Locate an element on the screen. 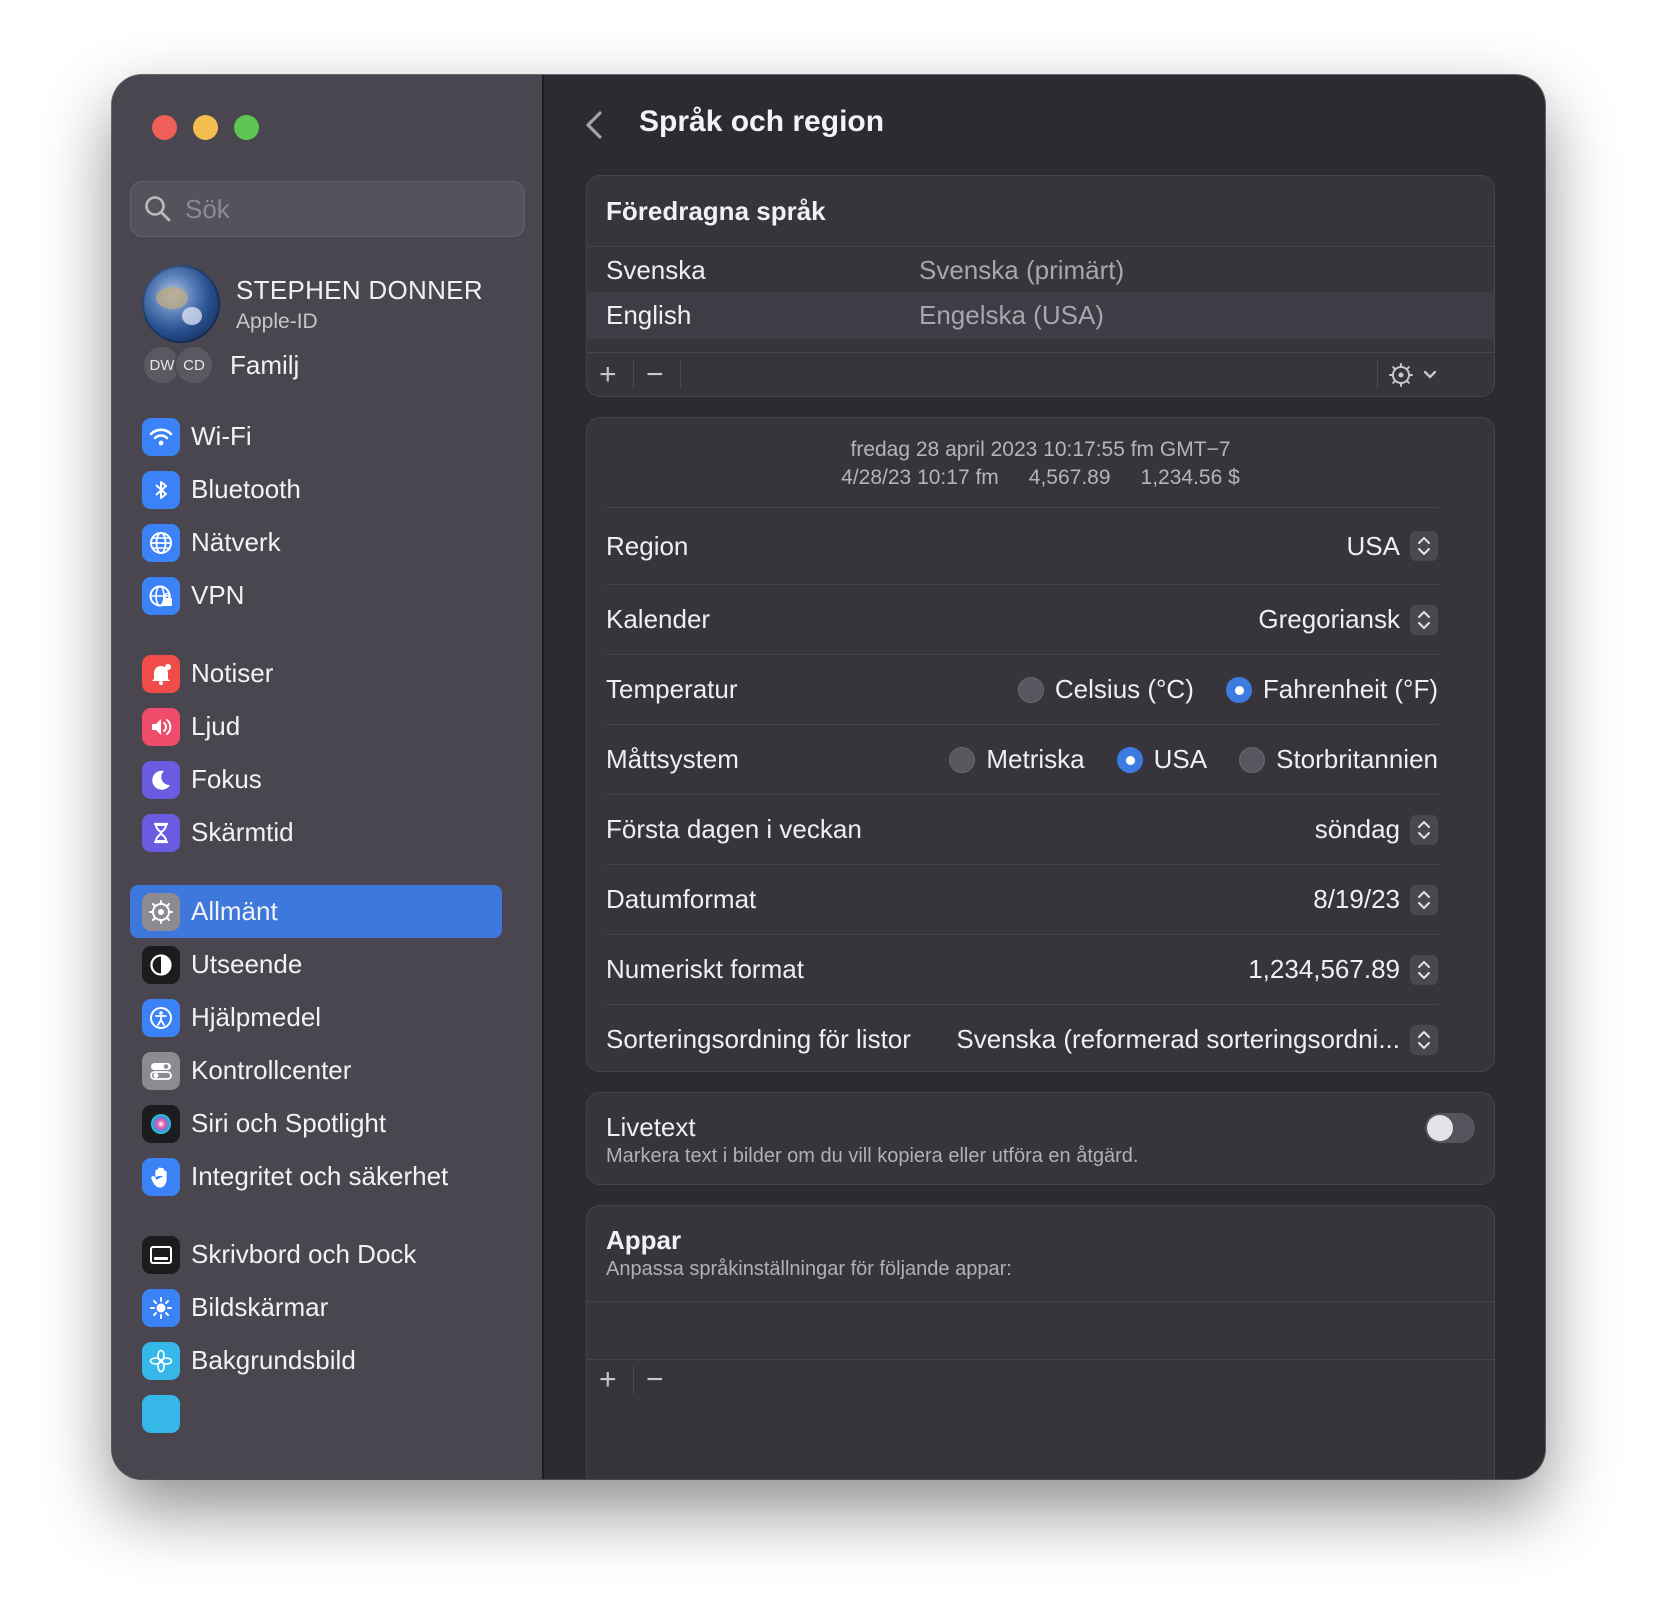  measurement-row: Måttsystem Metriska USA Storbritannien is located at coordinates (1022, 759).